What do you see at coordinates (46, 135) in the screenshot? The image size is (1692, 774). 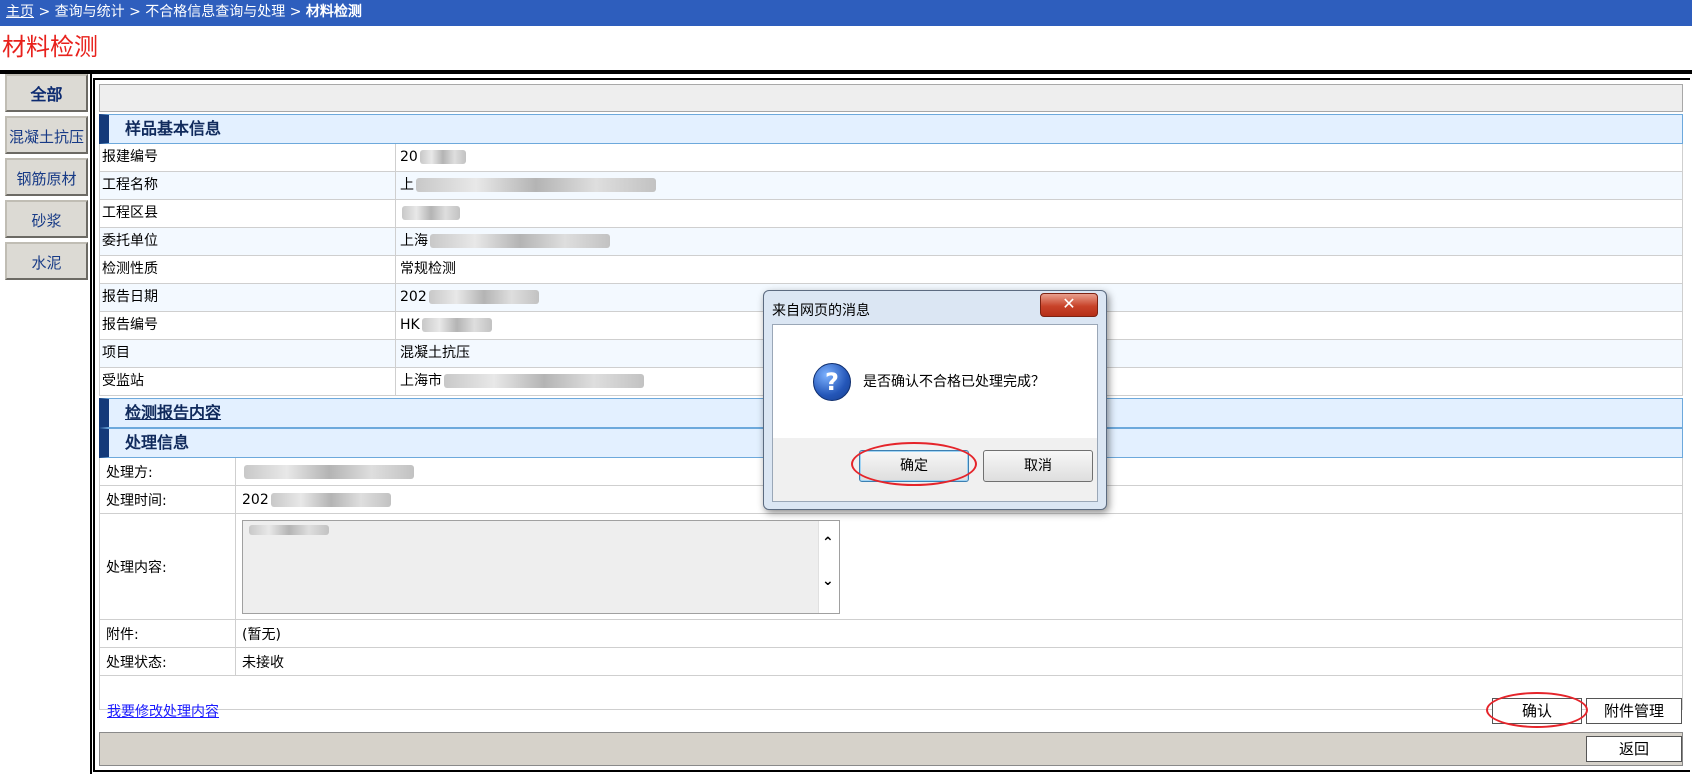 I see `sidebar-item-concrete: 混凝土抗压` at bounding box center [46, 135].